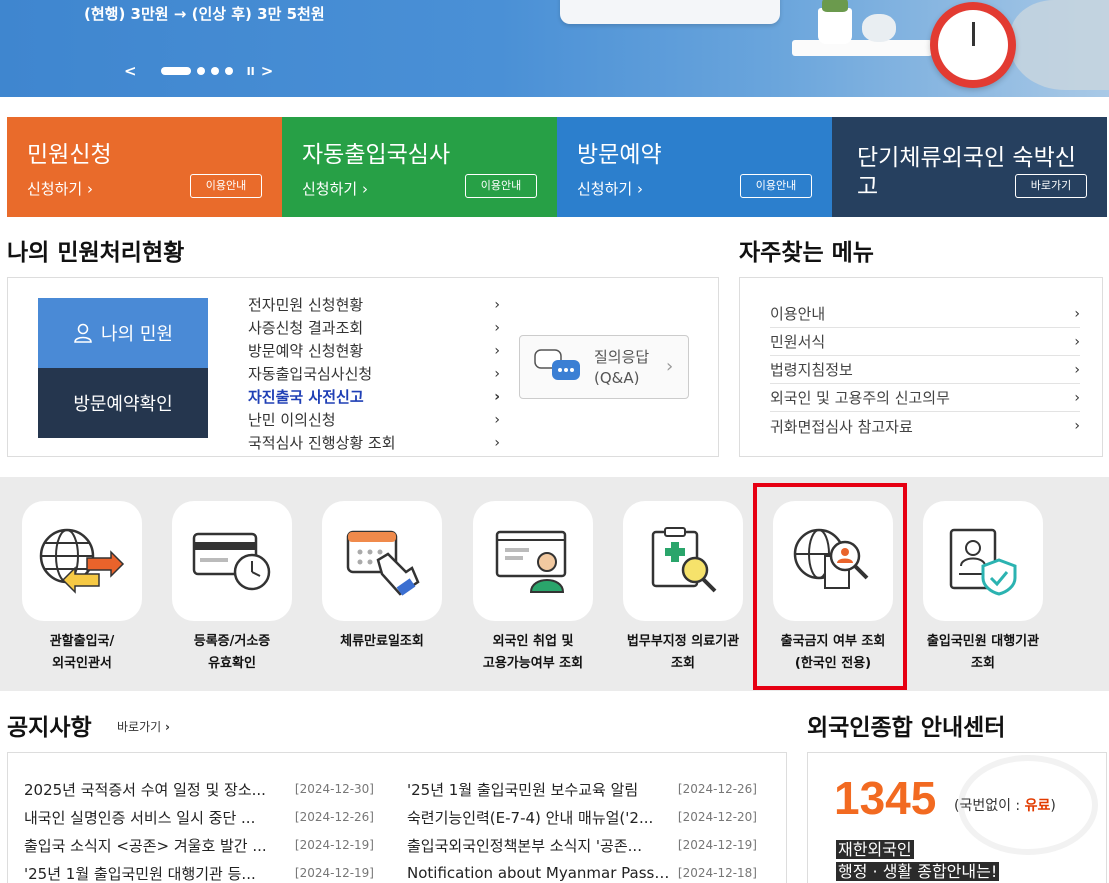  I want to click on frequent-menu-item: 법령지침정보 ›, so click(925, 370).